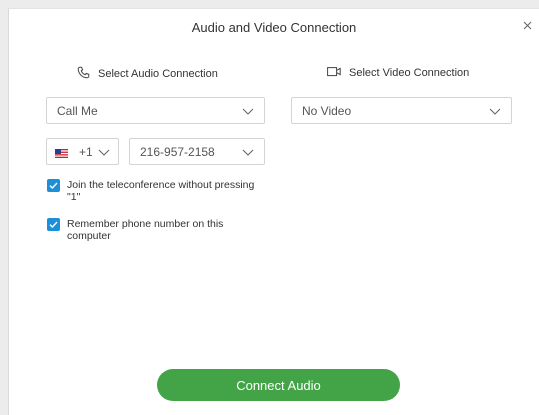  What do you see at coordinates (86, 151) in the screenshot?
I see `country-code-value: +1` at bounding box center [86, 151].